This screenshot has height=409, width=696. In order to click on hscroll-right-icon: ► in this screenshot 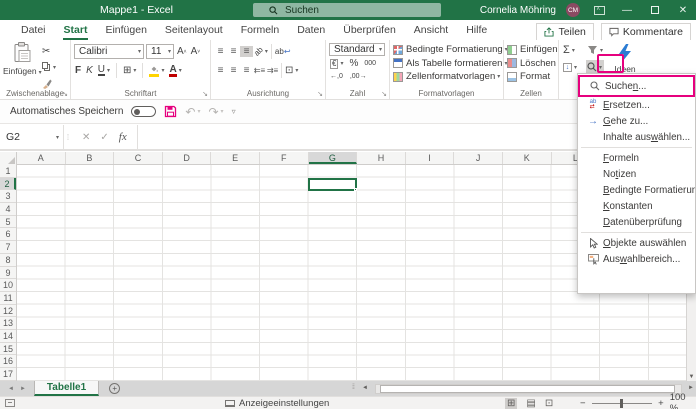, I will do `click(691, 388)`.